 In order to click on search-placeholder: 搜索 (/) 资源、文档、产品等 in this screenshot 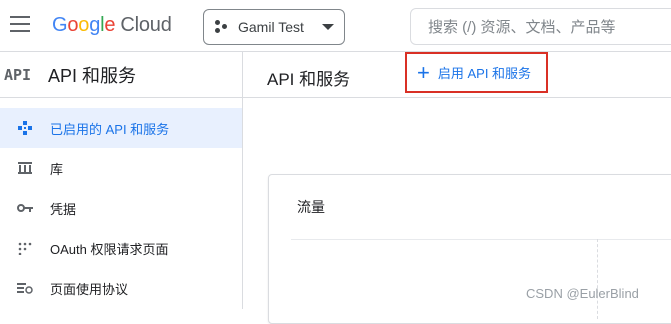, I will do `click(522, 27)`.